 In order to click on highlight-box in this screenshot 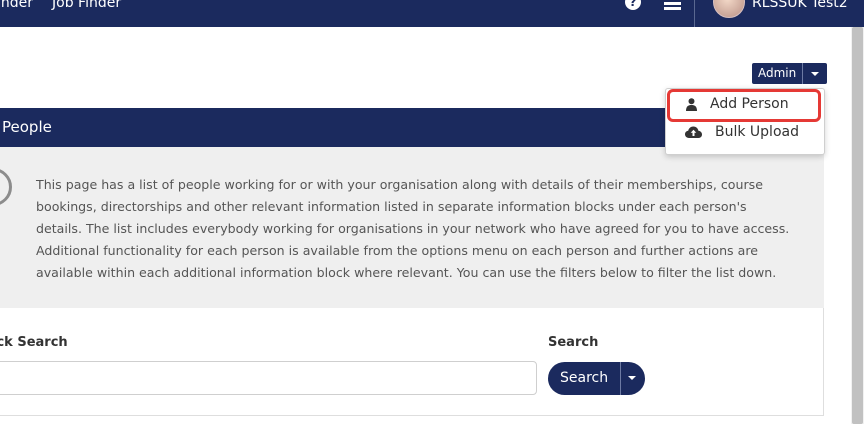, I will do `click(744, 105)`.